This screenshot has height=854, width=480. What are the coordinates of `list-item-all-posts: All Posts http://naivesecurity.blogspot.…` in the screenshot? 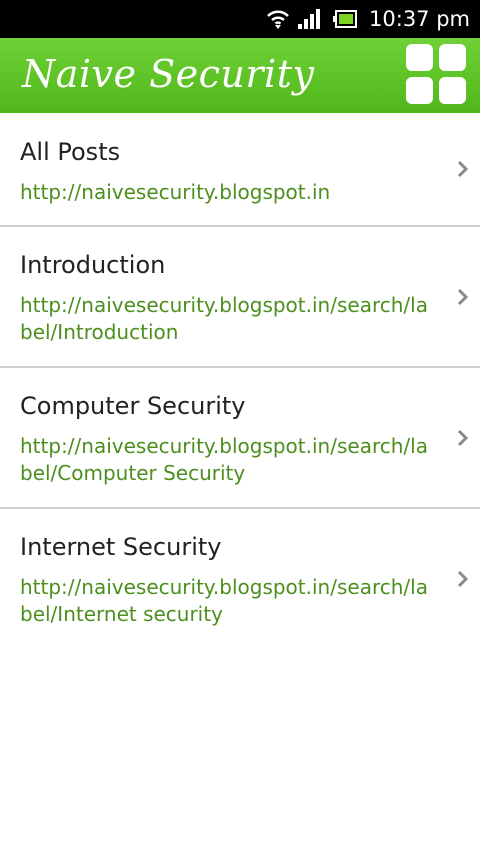 It's located at (240, 170).